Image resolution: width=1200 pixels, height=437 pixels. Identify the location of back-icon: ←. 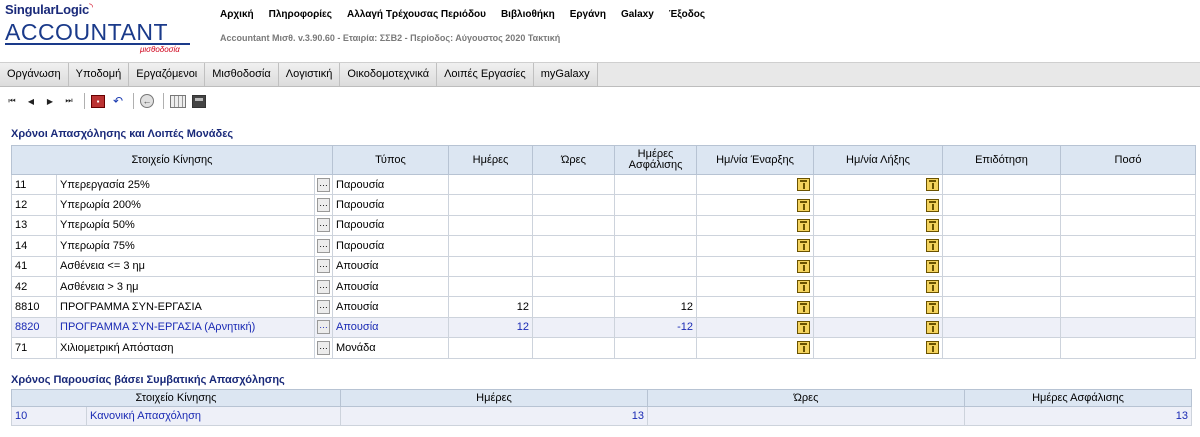
(147, 101).